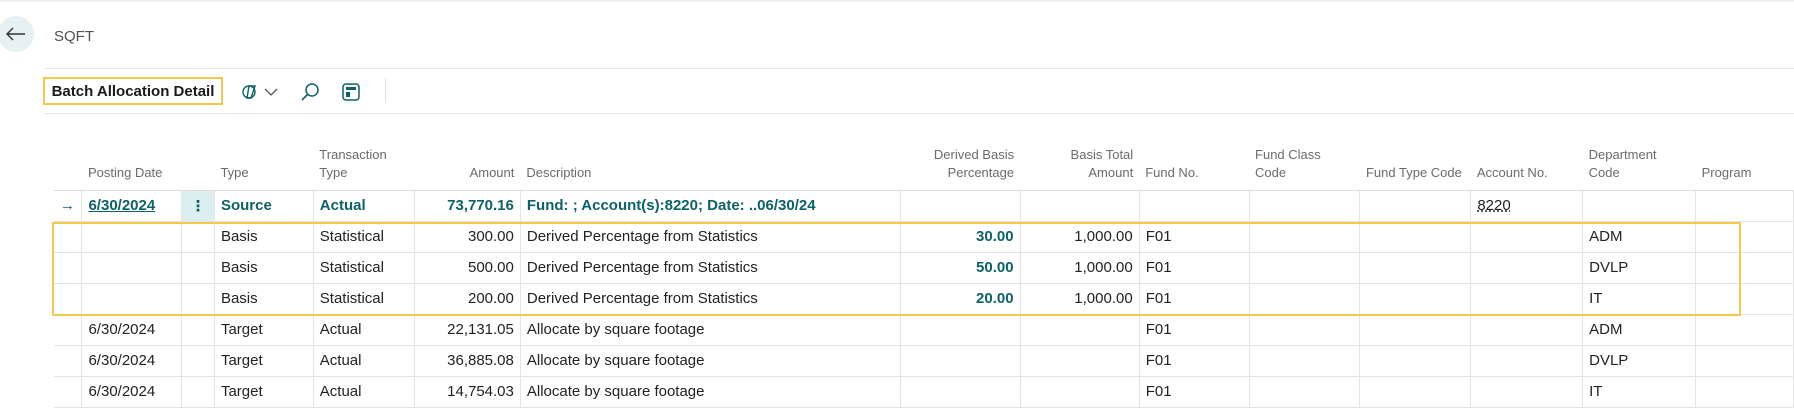  Describe the element at coordinates (711, 361) in the screenshot. I see `cell-description: Allocate by square footage` at that location.